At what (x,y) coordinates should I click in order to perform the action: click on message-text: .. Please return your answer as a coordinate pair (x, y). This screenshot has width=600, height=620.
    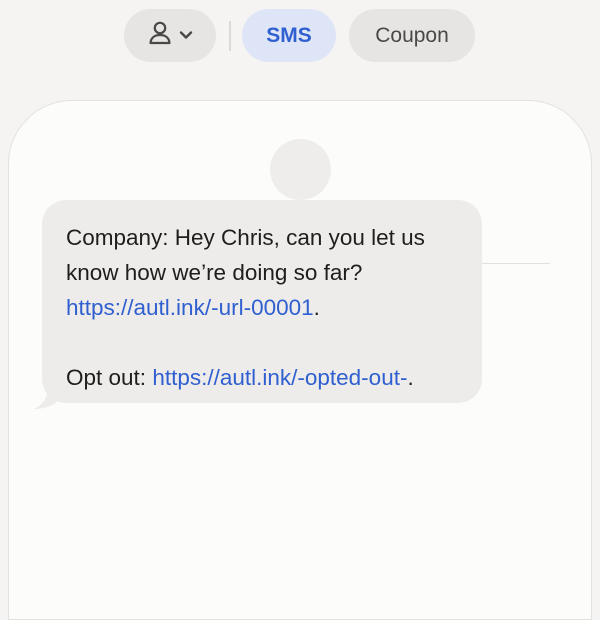
    Looking at the image, I should click on (410, 377).